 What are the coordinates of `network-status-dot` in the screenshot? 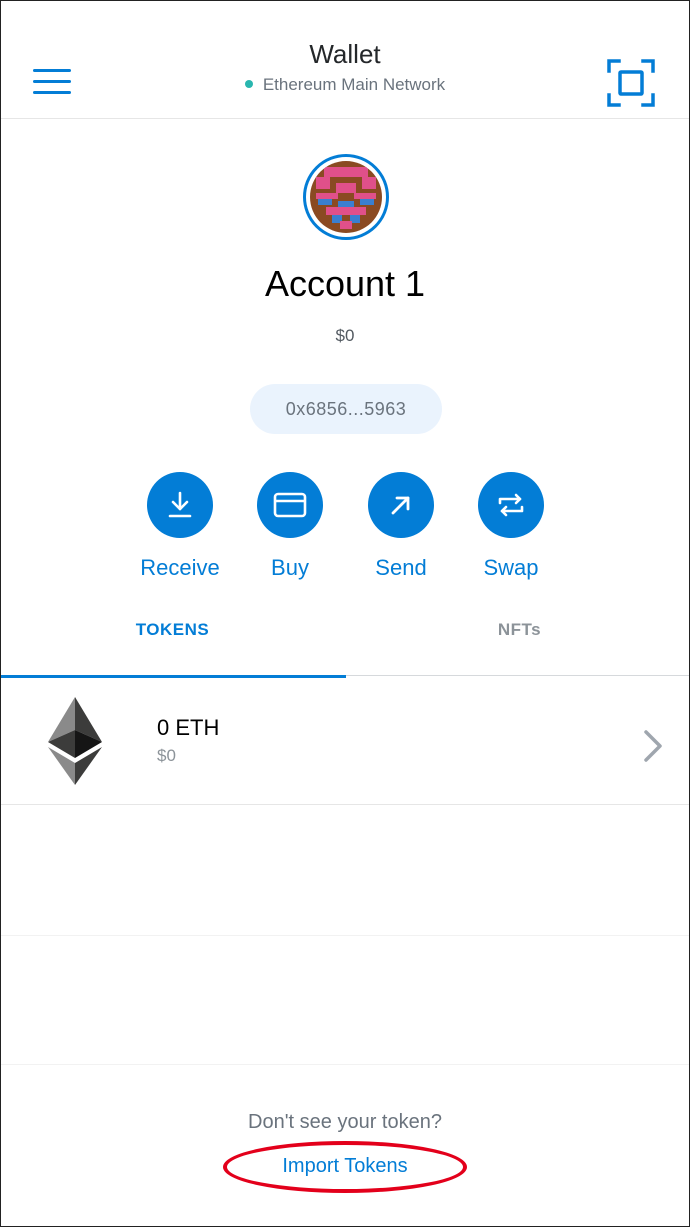 It's located at (248, 83).